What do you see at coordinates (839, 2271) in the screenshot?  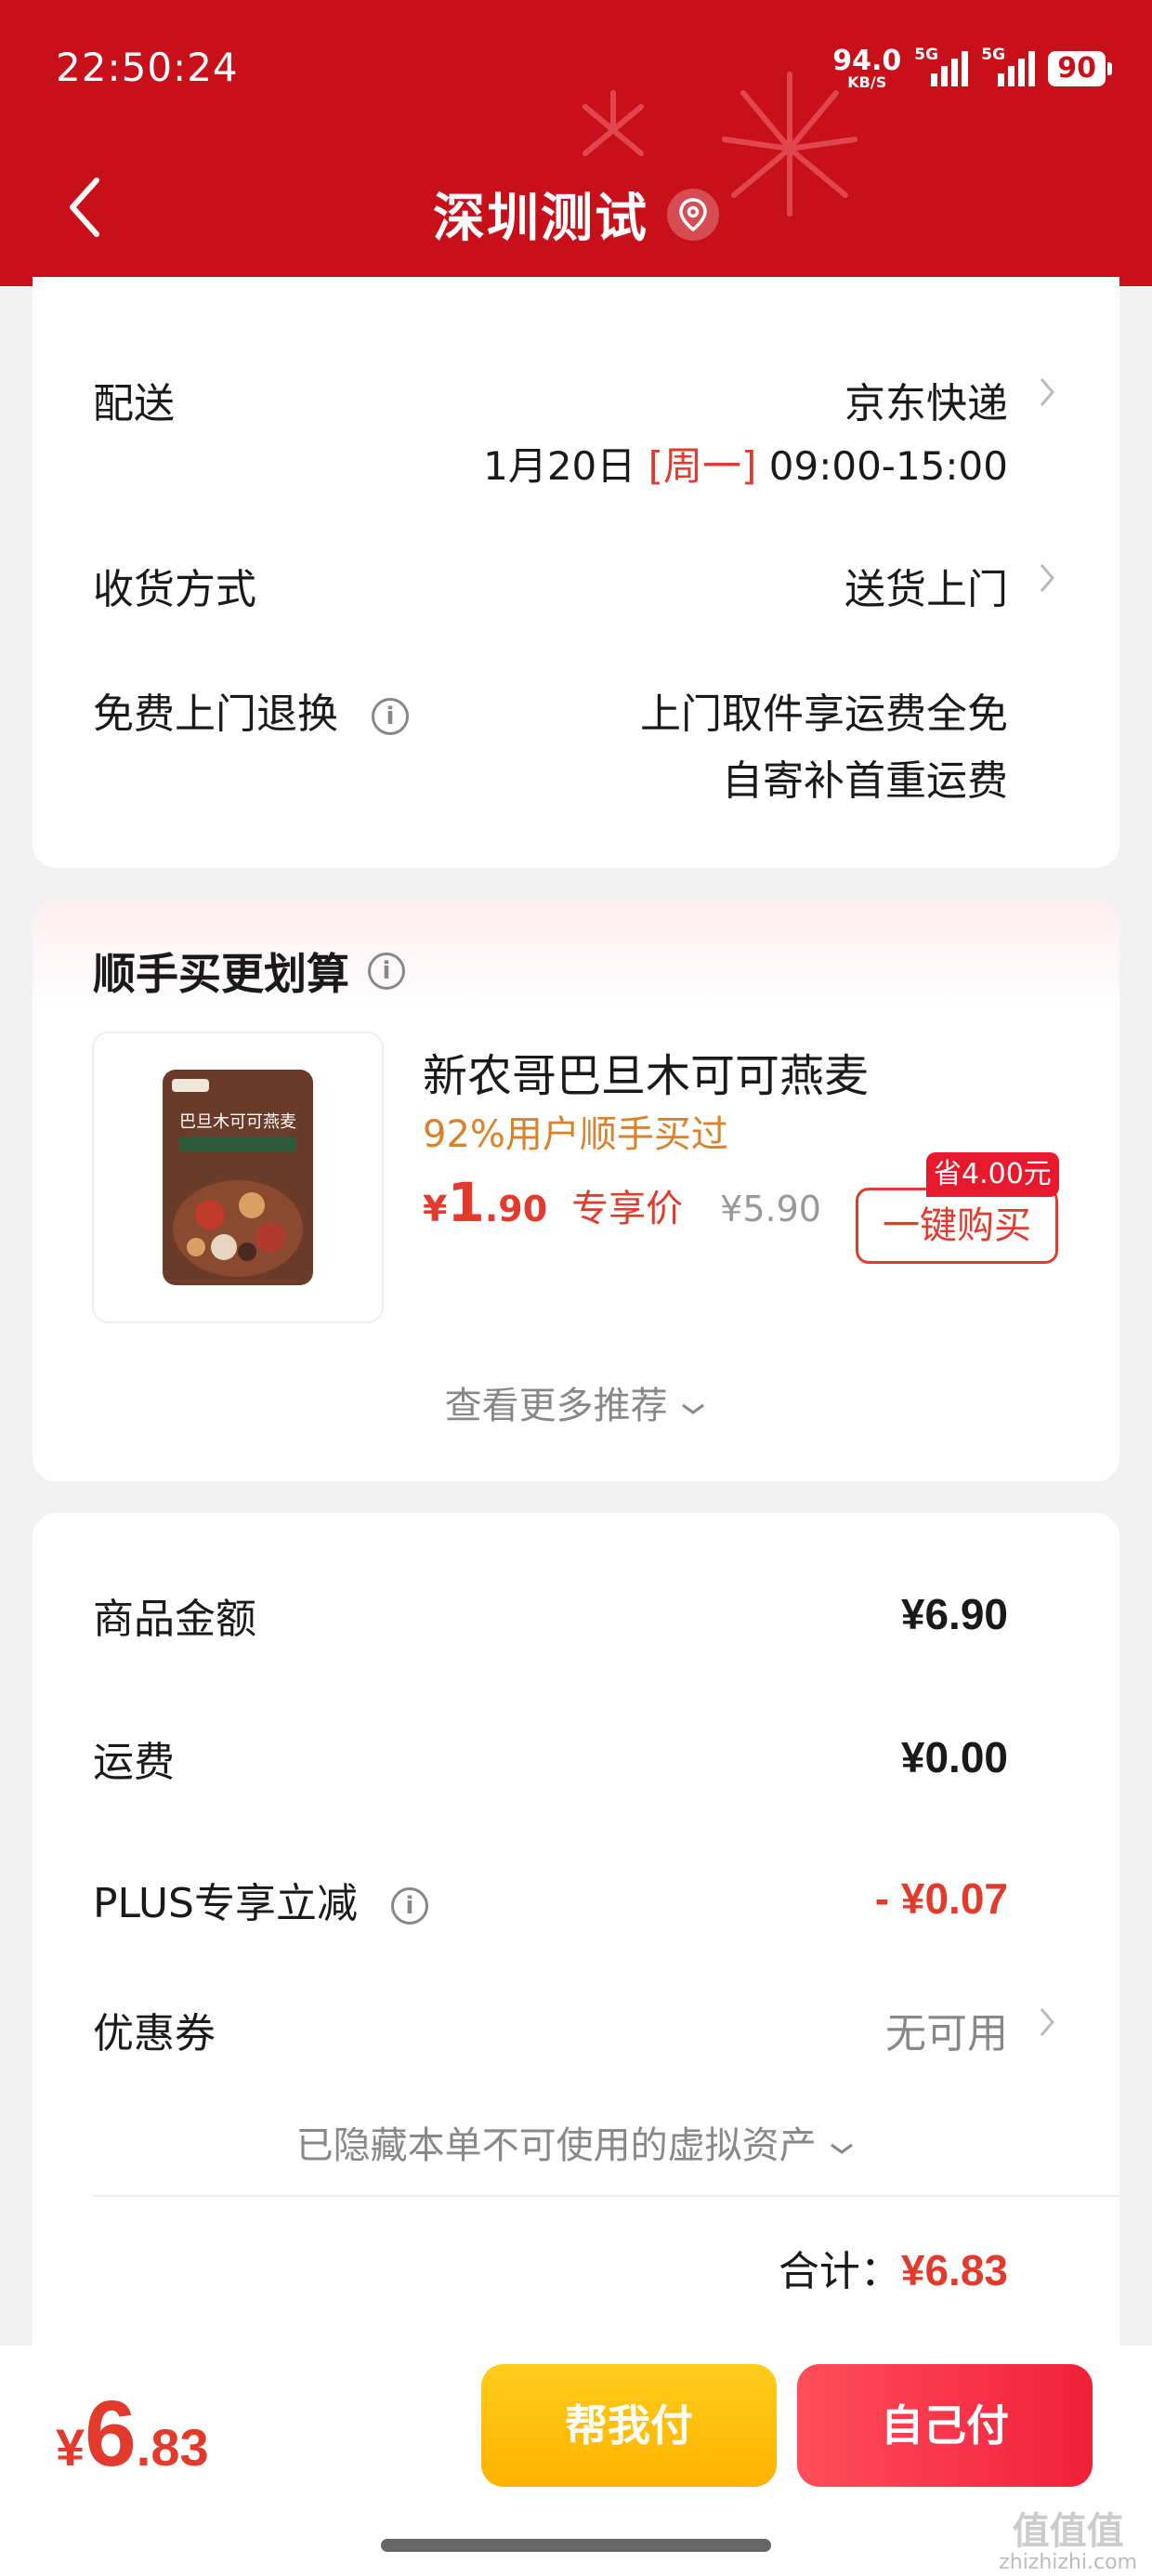 I see `subtotal-label: 合计：` at bounding box center [839, 2271].